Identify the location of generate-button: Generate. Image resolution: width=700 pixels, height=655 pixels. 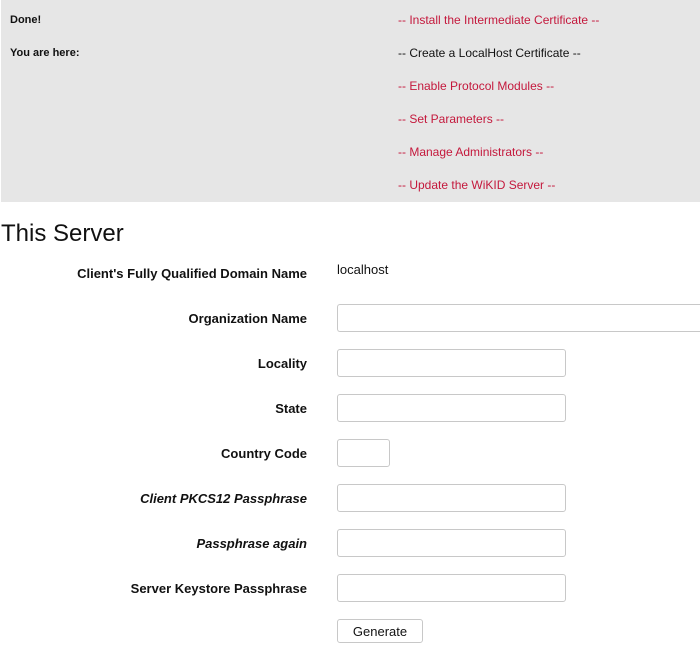
(380, 631).